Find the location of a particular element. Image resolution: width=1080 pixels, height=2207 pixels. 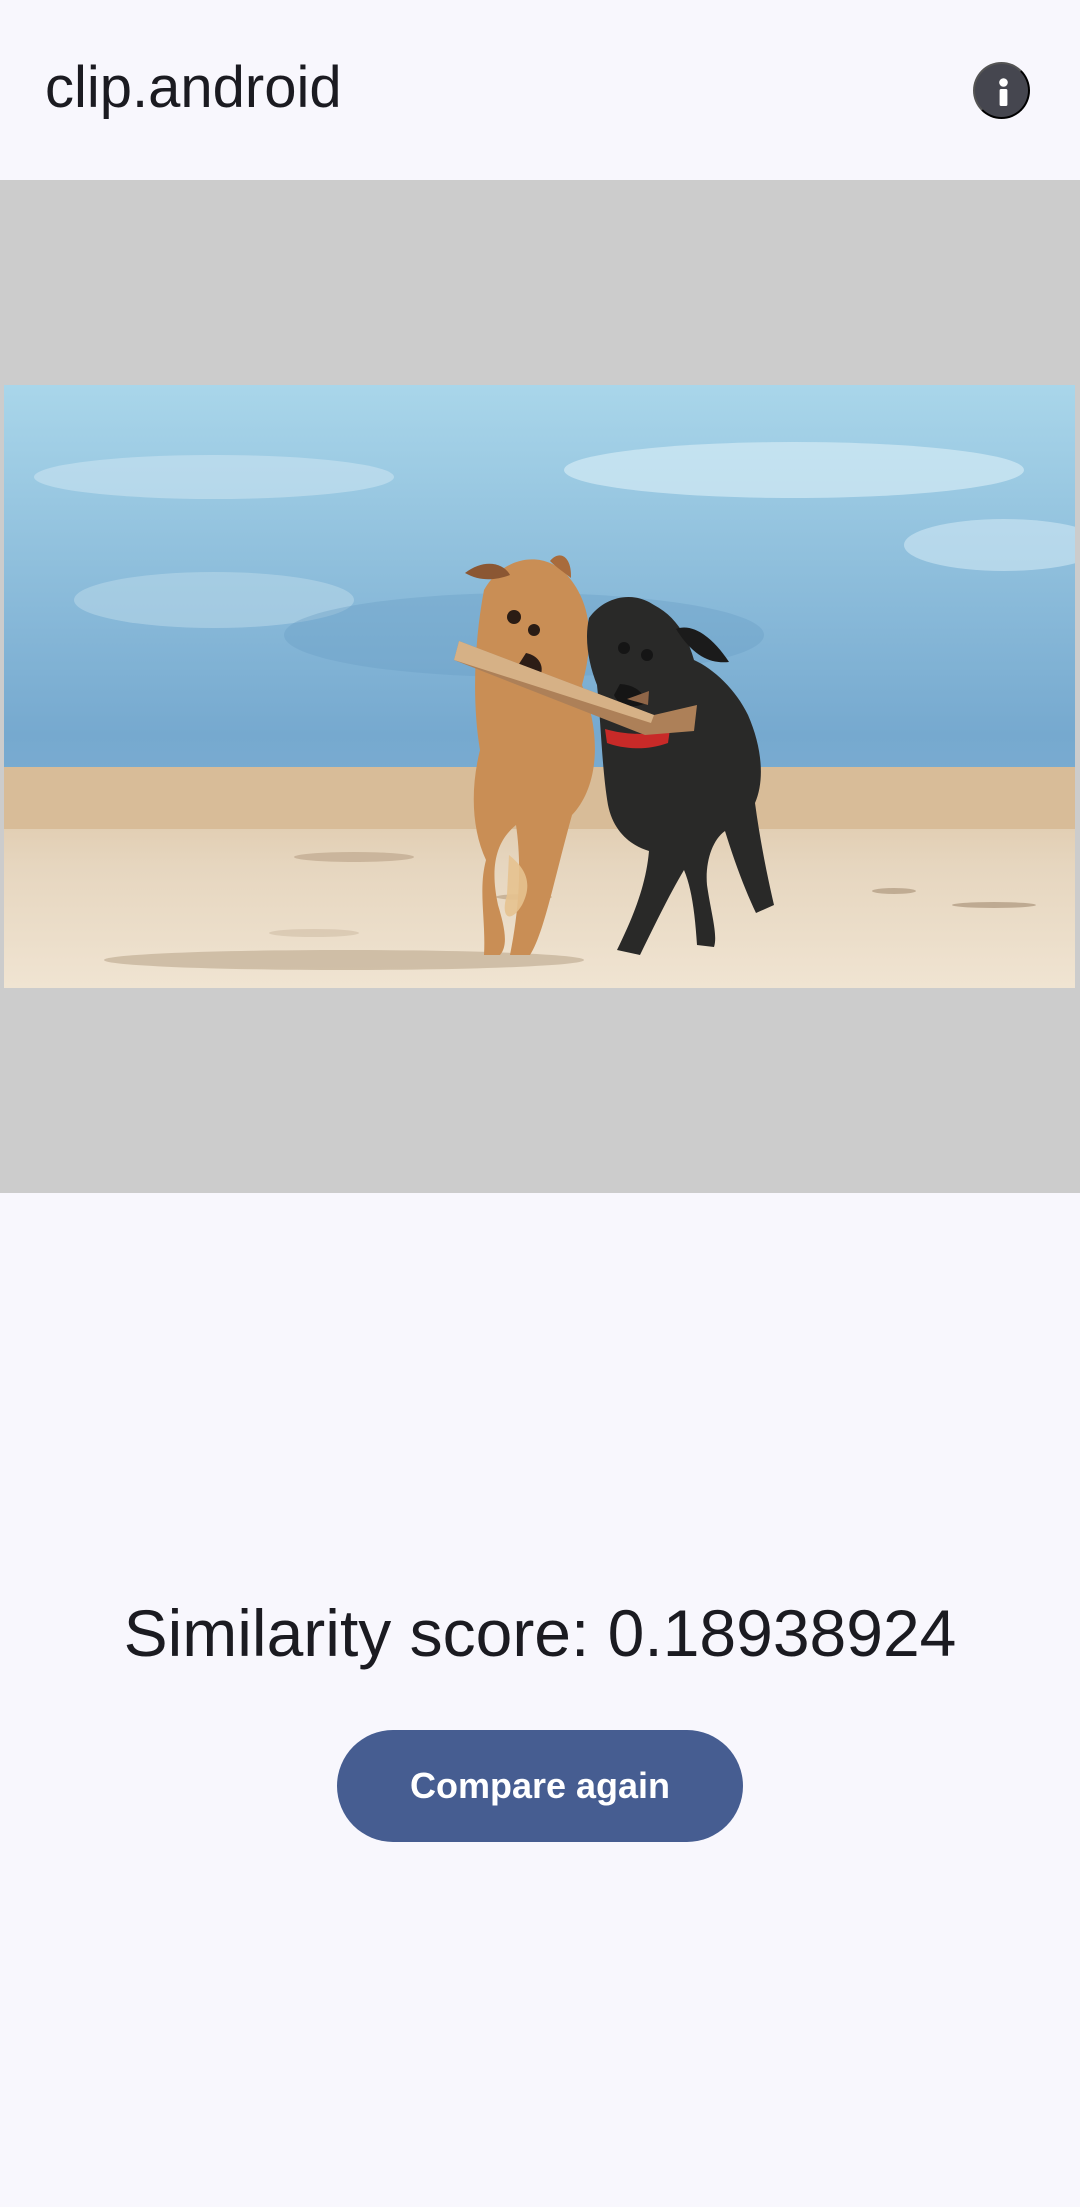

compare-again-button: Compare again is located at coordinates (540, 1786).